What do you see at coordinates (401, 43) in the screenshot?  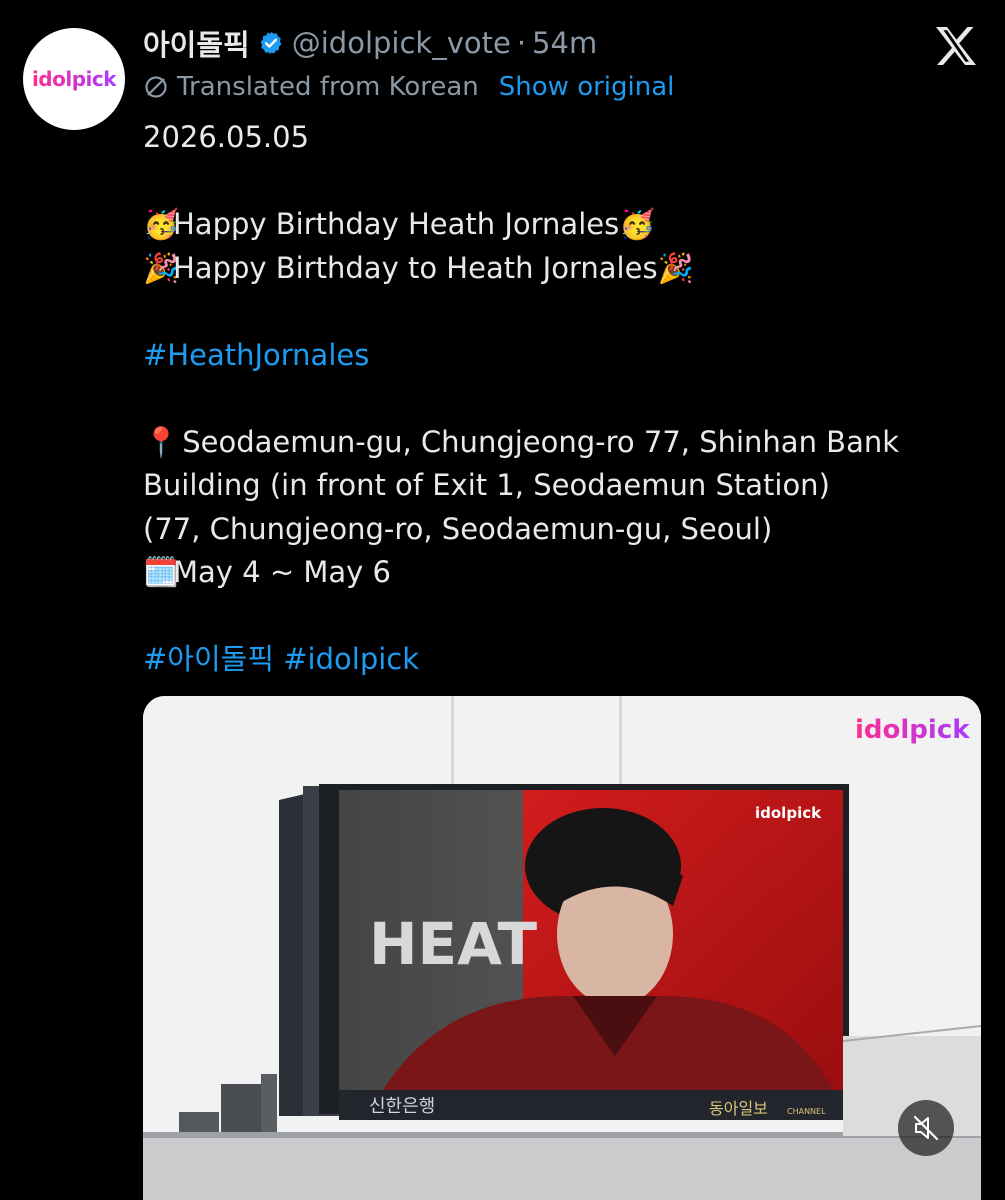 I see `user-handle: @idolpick_vote` at bounding box center [401, 43].